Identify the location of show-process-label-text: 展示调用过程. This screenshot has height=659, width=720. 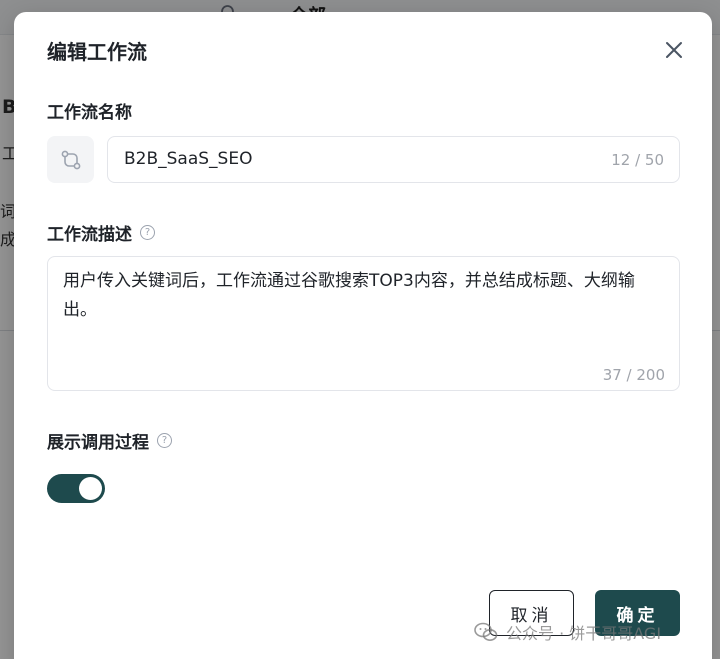
(98, 443).